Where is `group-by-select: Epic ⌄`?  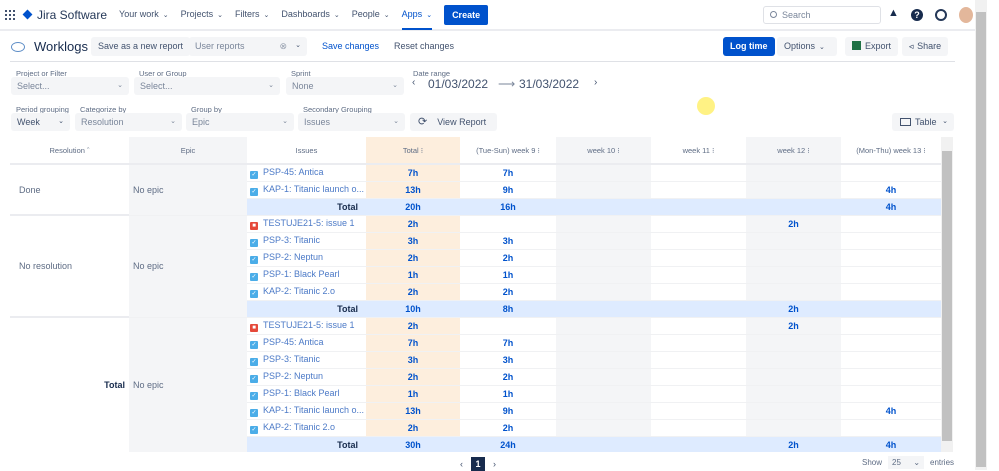 group-by-select: Epic ⌄ is located at coordinates (240, 122).